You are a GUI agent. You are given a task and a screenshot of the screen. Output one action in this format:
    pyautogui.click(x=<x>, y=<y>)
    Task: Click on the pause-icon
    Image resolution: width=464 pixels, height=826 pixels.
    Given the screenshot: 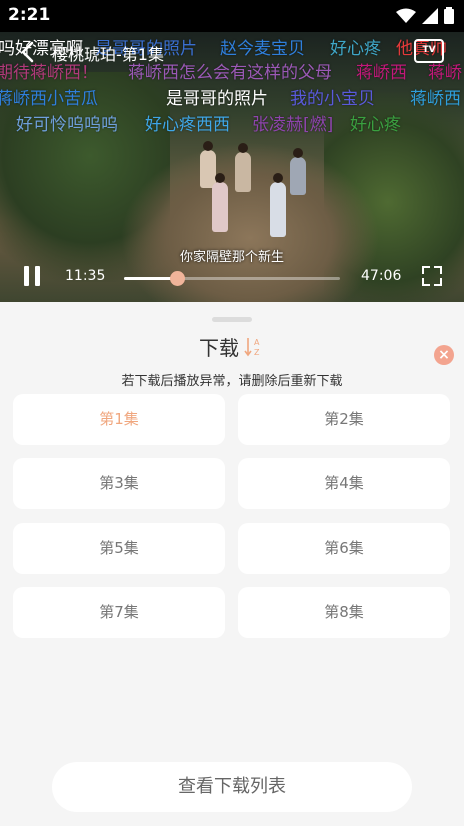 What is the action you would take?
    pyautogui.click(x=32, y=277)
    